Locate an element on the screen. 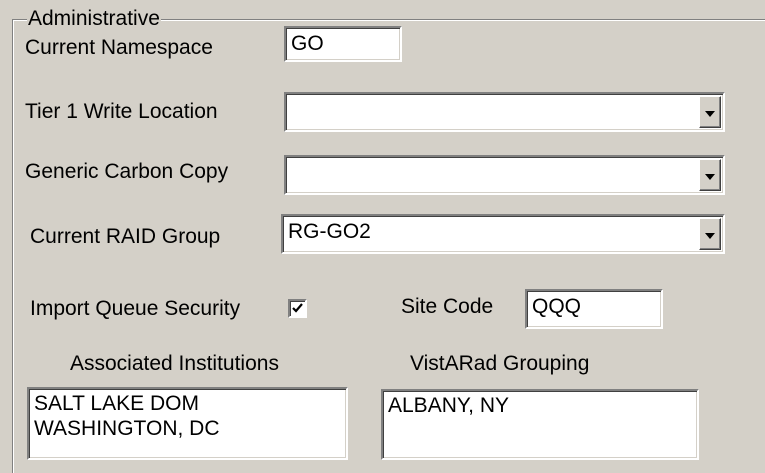 The image size is (765, 473). list-item: SALT LAKE DOM is located at coordinates (116, 404).